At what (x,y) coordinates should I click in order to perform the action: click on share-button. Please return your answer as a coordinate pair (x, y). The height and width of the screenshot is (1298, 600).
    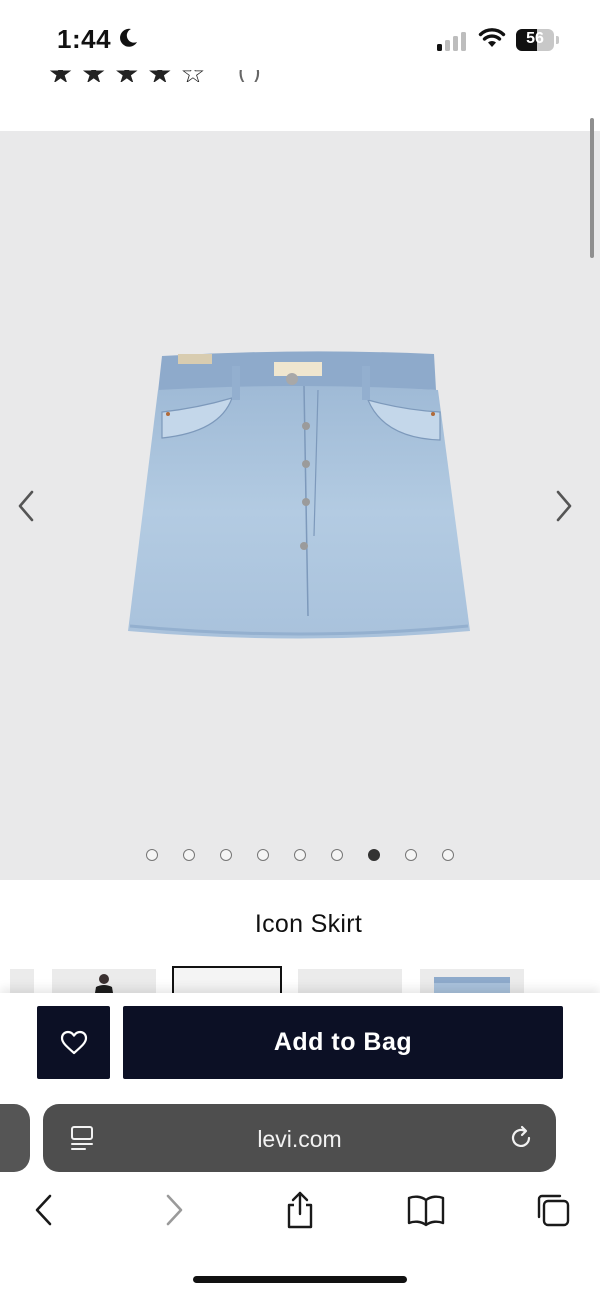
    Looking at the image, I should click on (300, 1210).